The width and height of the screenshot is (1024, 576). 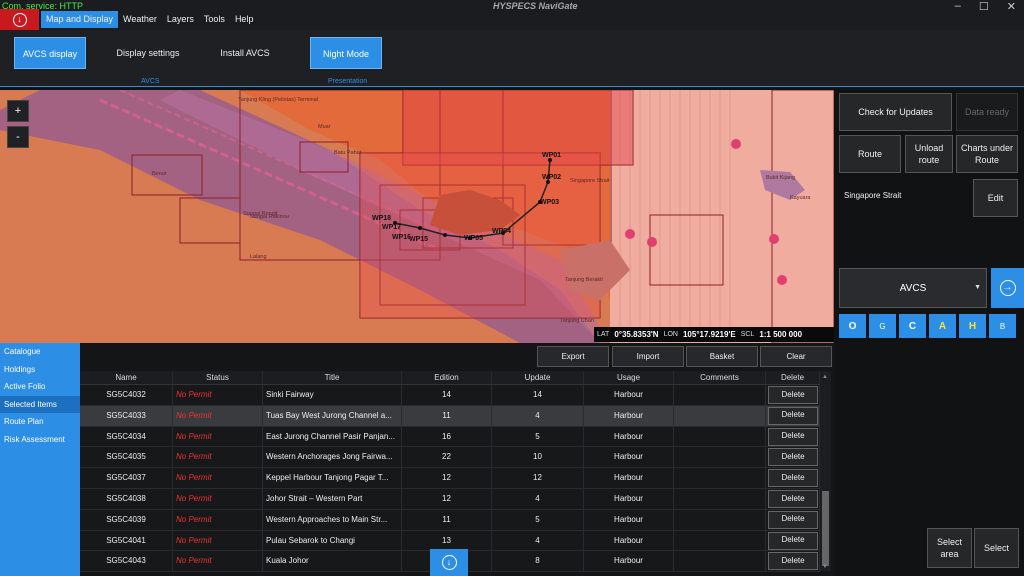 I want to click on close-icon: ✕, so click(x=1011, y=6).